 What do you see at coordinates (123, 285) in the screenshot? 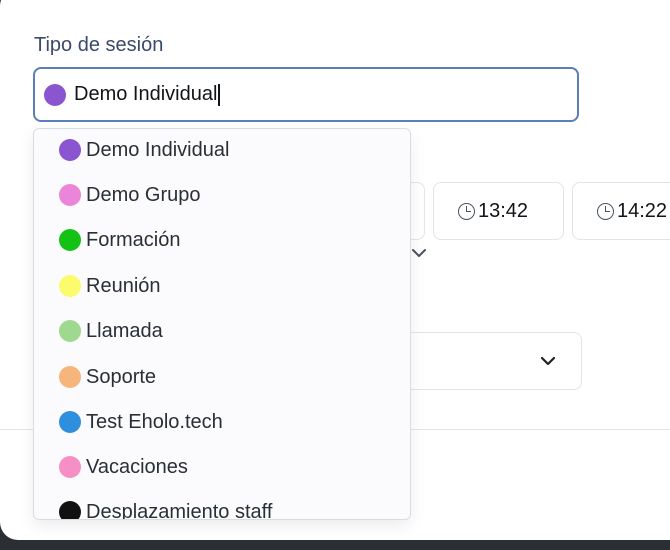
I see `option-label: Reunión` at bounding box center [123, 285].